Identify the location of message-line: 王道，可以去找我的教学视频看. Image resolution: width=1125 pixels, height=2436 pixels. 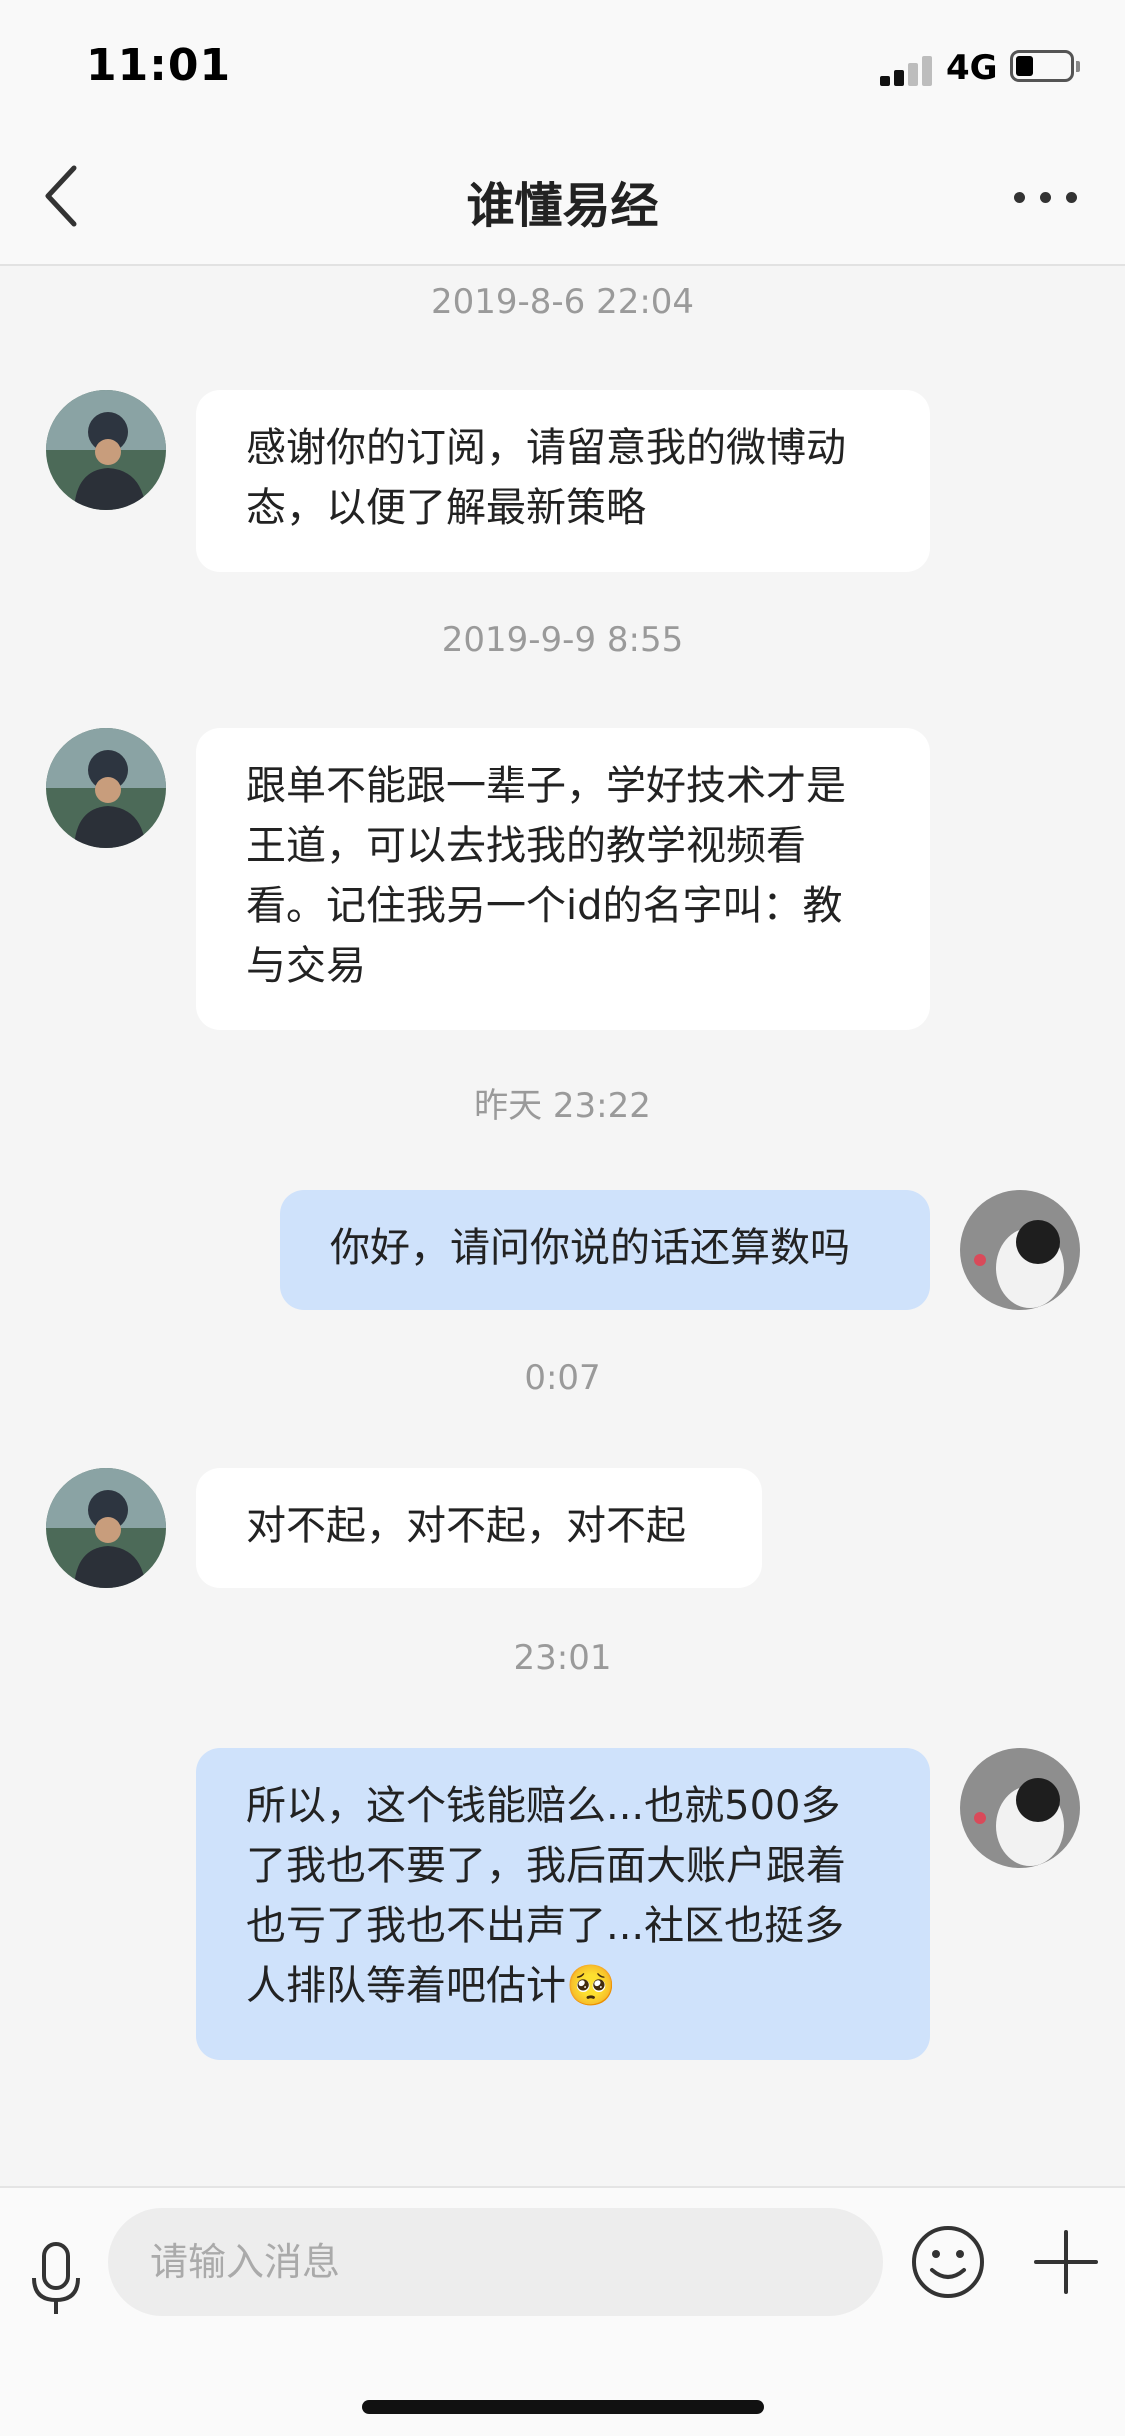
(526, 846).